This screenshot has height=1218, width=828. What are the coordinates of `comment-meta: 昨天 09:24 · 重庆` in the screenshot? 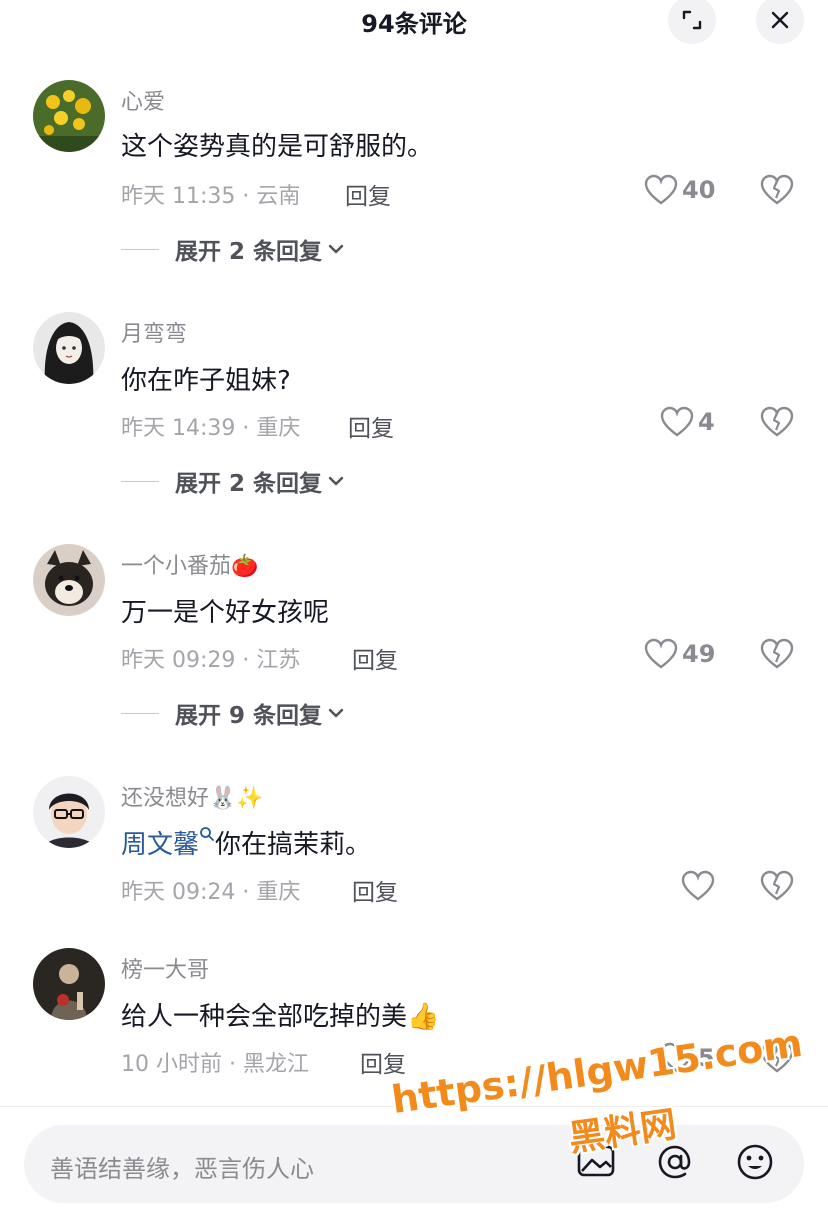 It's located at (211, 892).